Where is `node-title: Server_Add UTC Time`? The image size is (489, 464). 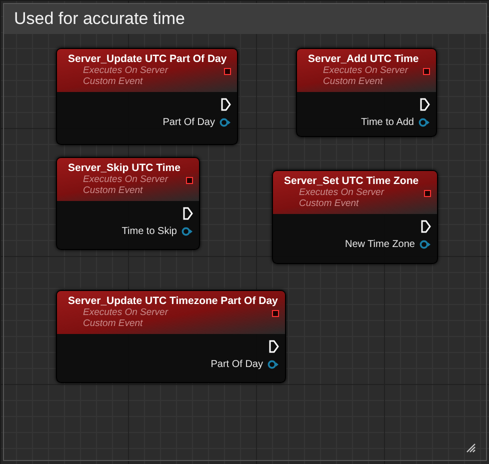 node-title: Server_Add UTC Time is located at coordinates (363, 59).